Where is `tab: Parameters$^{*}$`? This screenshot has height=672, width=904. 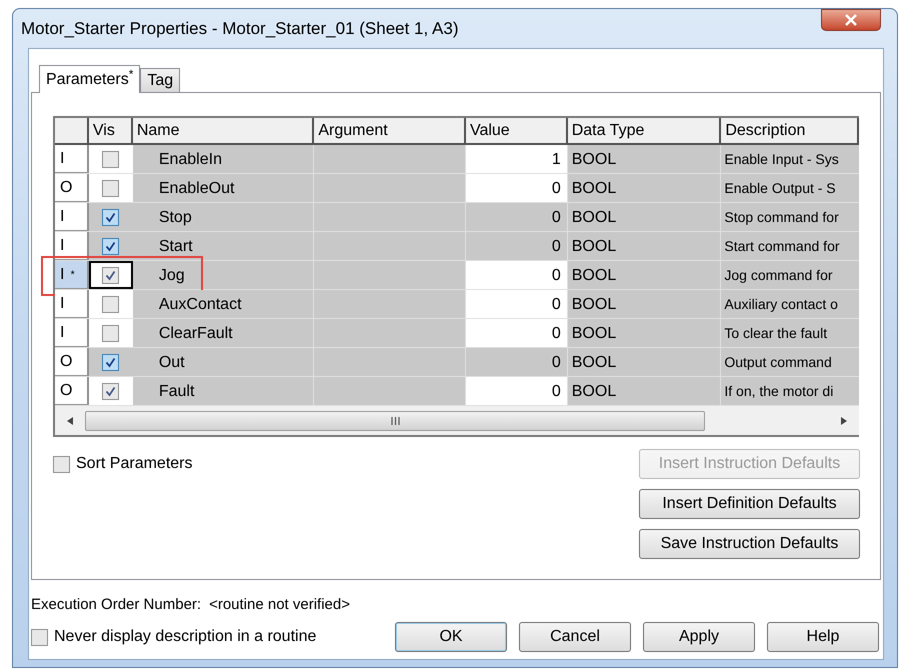
tab: Parameters$^{*}$ is located at coordinates (89, 79).